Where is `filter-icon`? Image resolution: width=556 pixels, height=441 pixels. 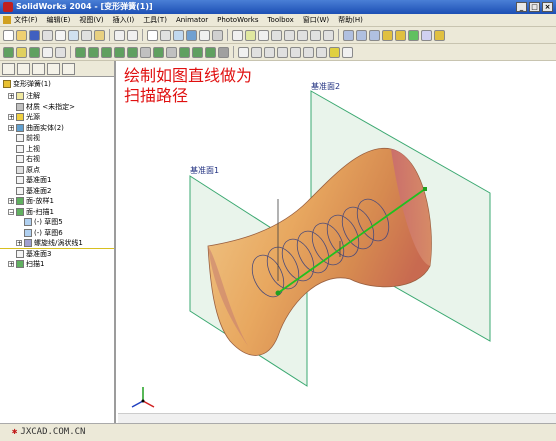 filter-icon is located at coordinates (263, 35).